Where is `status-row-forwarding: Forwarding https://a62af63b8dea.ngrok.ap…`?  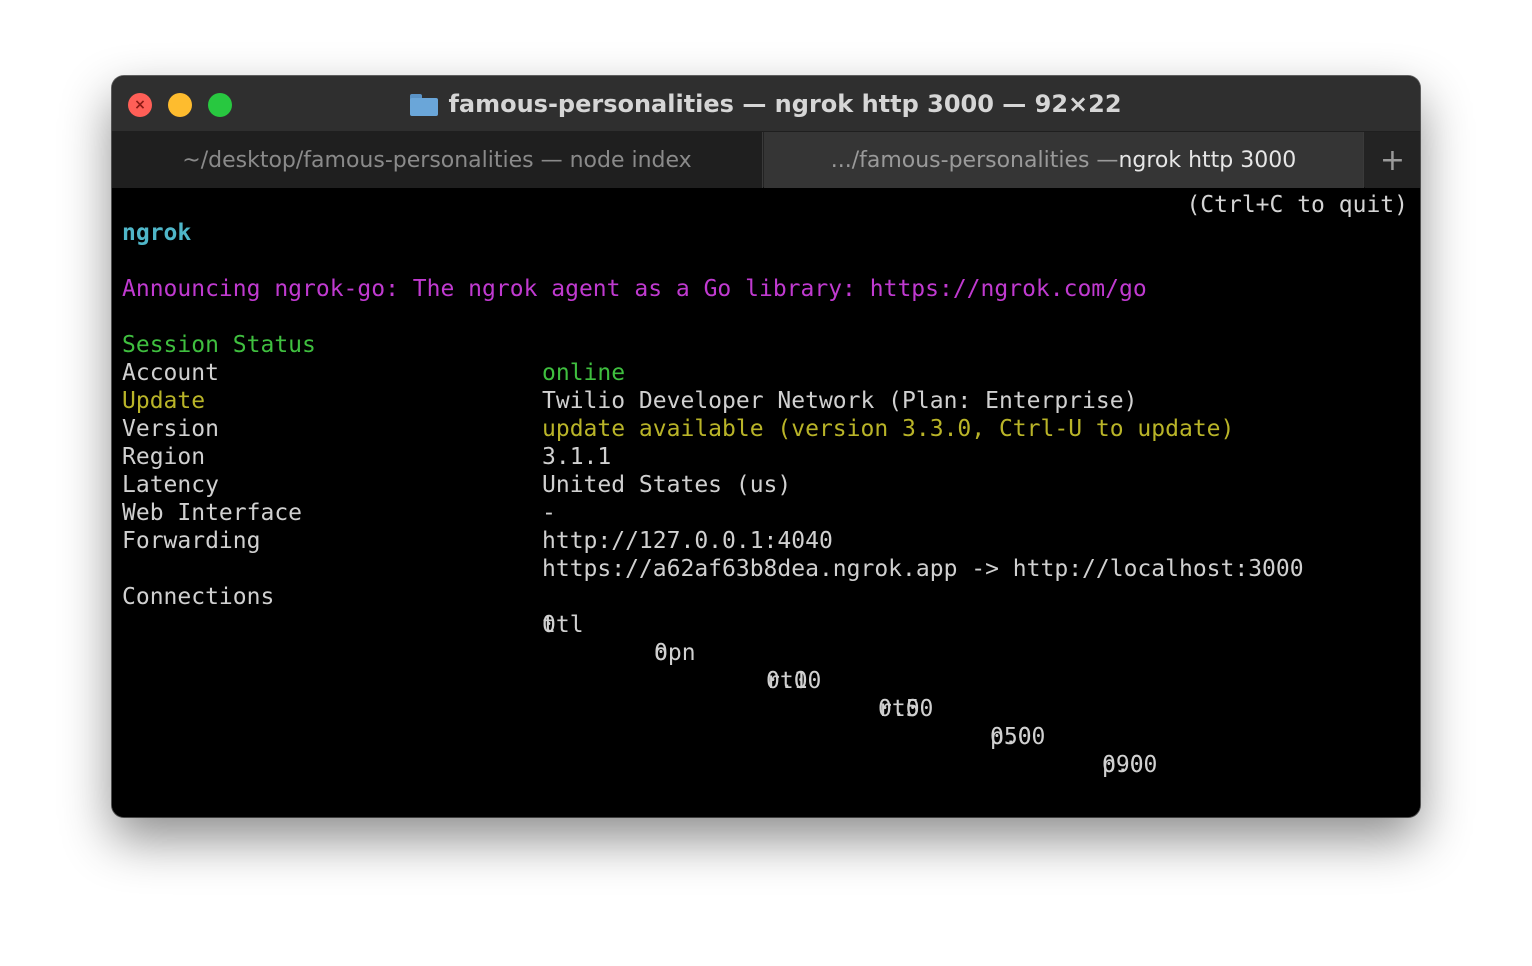 status-row-forwarding: Forwarding https://a62af63b8dea.ngrok.ap… is located at coordinates (771, 540).